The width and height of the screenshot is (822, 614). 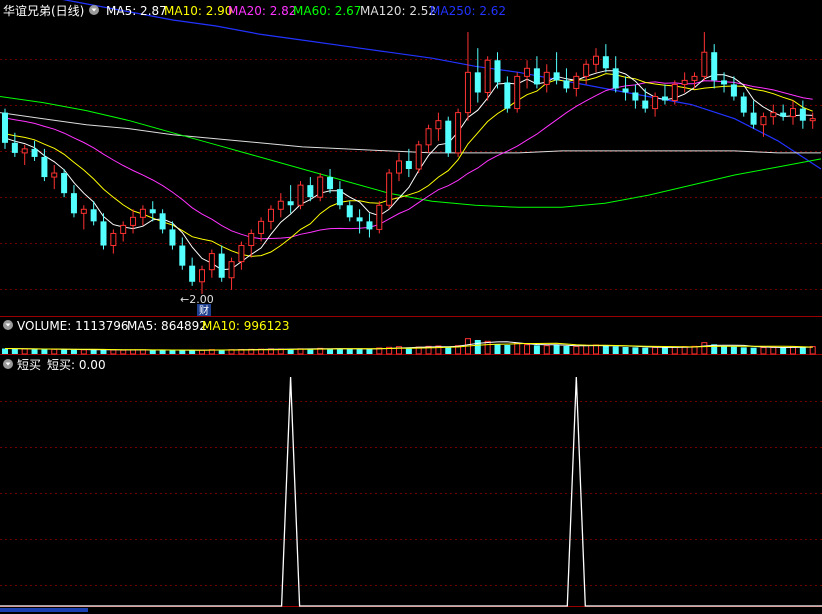 I want to click on ma5-label: MA5: 2.87, so click(x=136, y=11).